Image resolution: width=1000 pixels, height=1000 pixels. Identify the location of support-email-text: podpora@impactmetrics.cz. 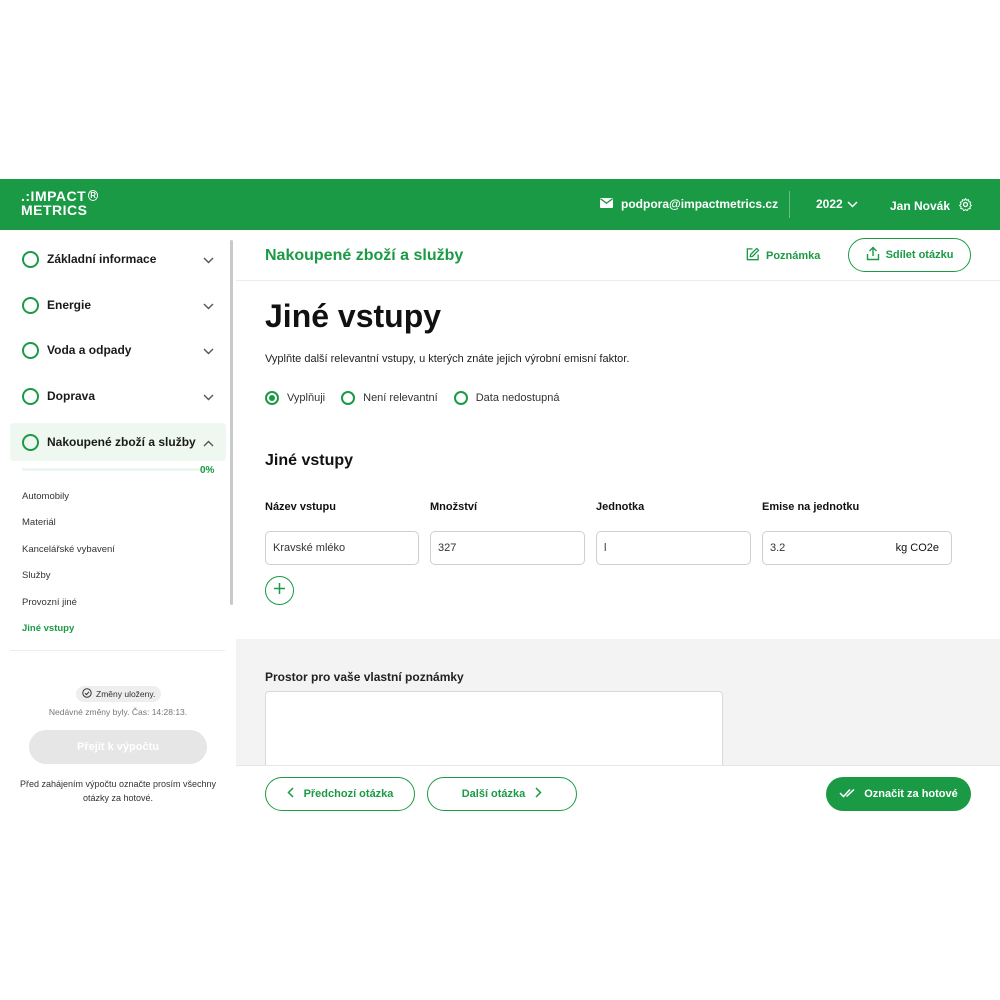
(700, 204).